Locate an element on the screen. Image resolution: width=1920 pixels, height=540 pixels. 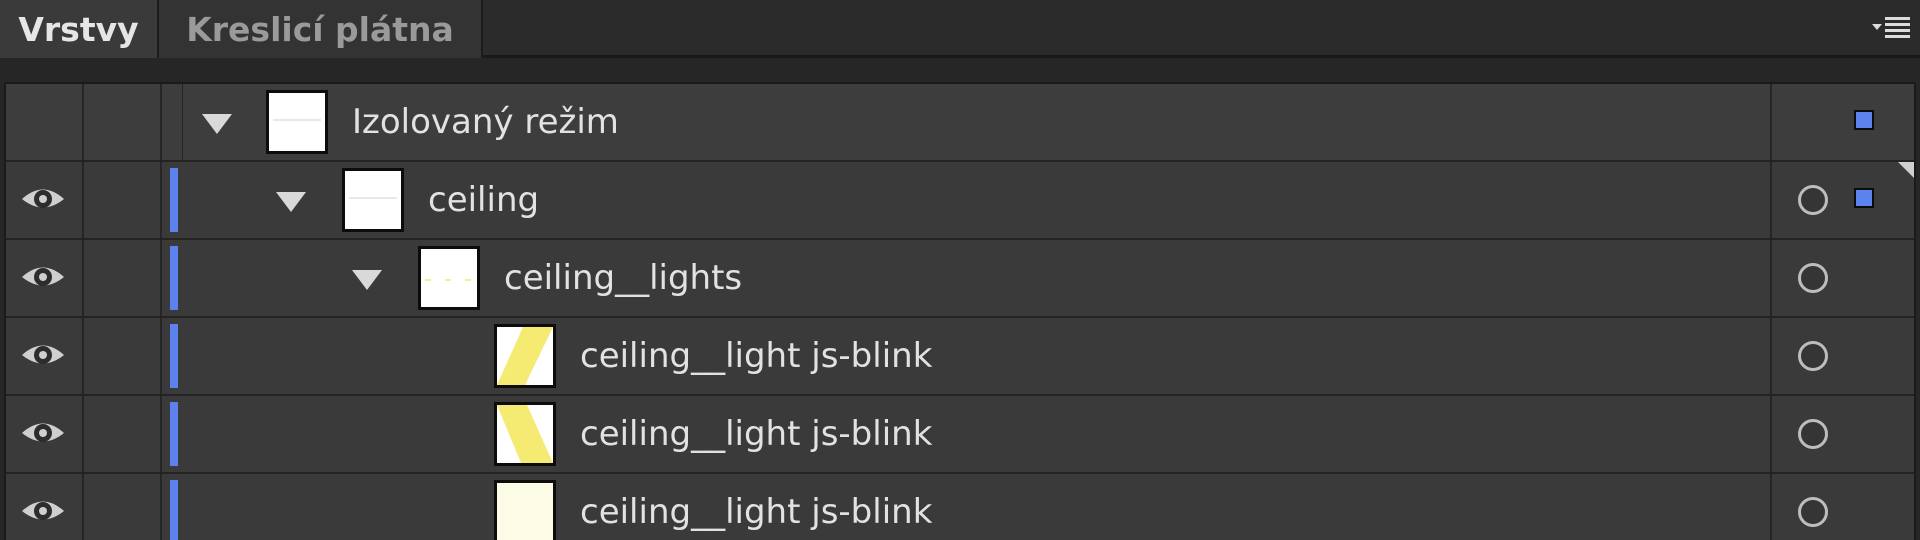
layer-row-ceiling-lights: ceiling__lights is located at coordinates (960, 279).